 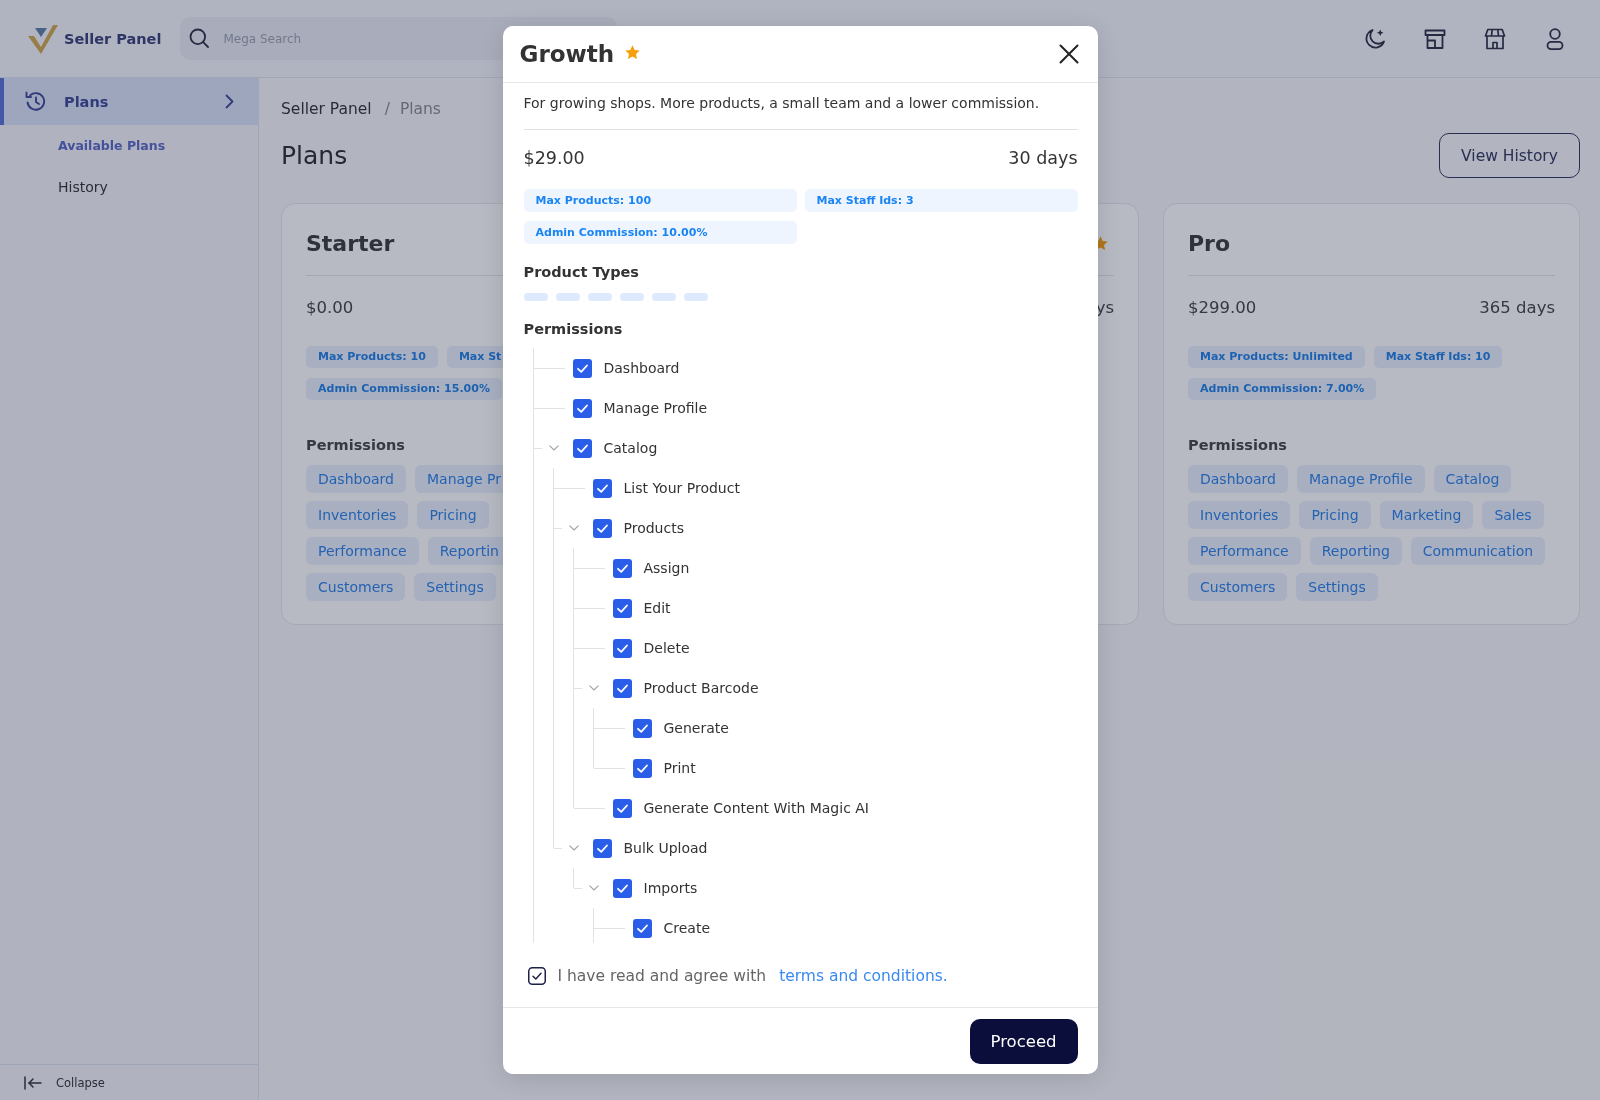 I want to click on store-icon, so click(x=1495, y=38).